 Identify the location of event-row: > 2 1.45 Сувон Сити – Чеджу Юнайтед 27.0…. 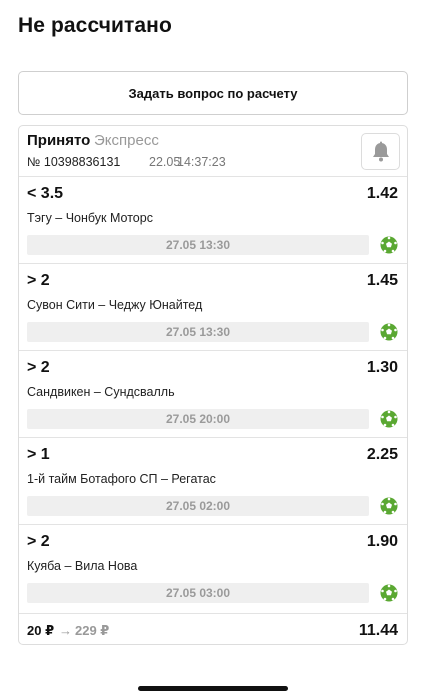
(213, 306).